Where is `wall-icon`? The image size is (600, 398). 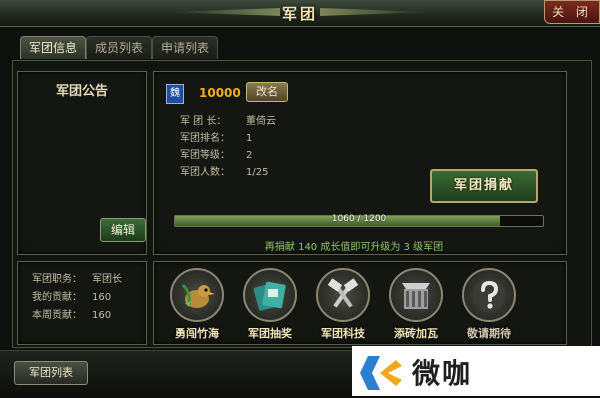
wall-icon is located at coordinates (416, 295).